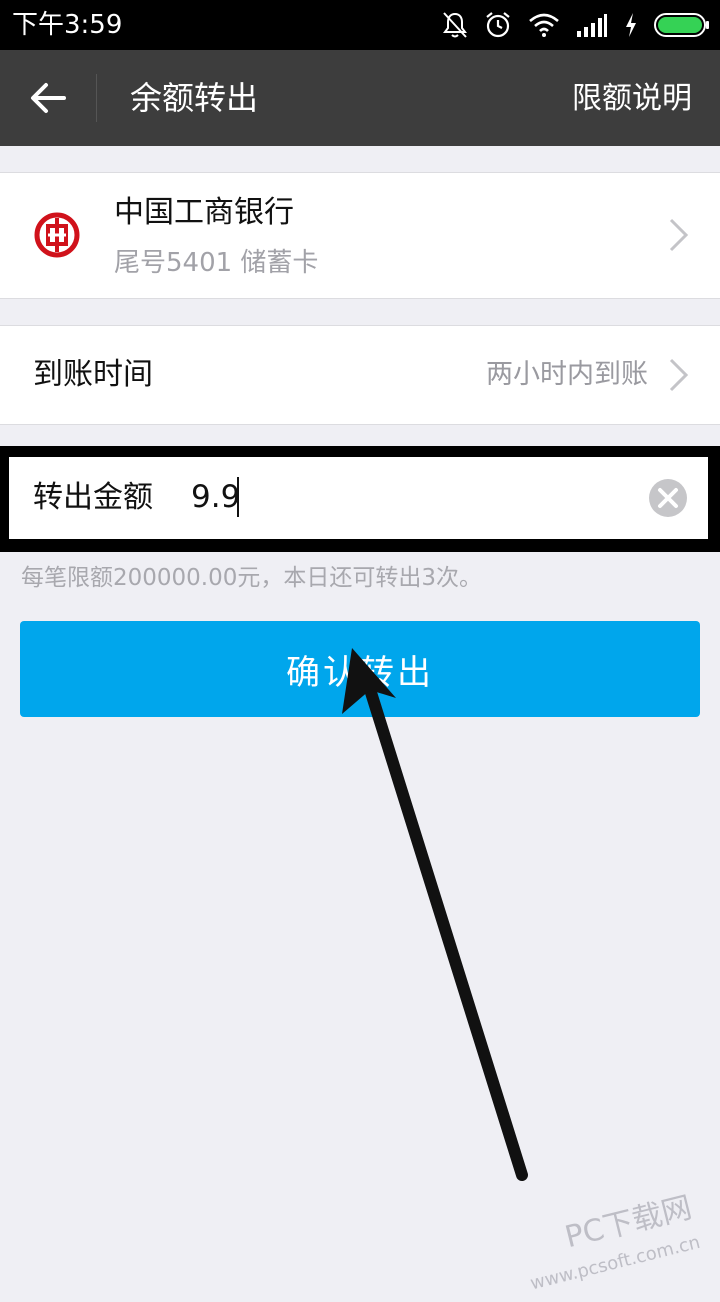 This screenshot has width=720, height=1302. I want to click on confirm-transfer-button: 确认转出, so click(360, 669).